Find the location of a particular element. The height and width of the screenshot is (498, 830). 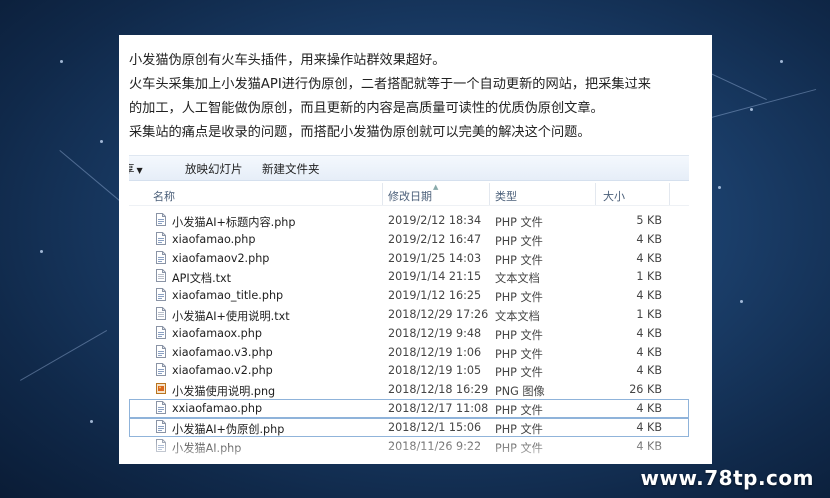

file-name: xiaofamaov2.php is located at coordinates (221, 258).